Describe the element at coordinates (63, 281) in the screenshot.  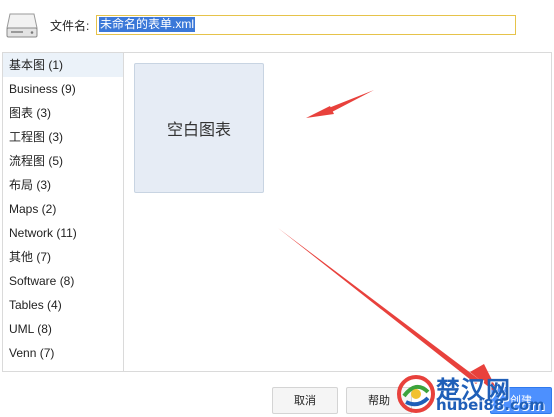
I see `category-item: Software (8)` at that location.